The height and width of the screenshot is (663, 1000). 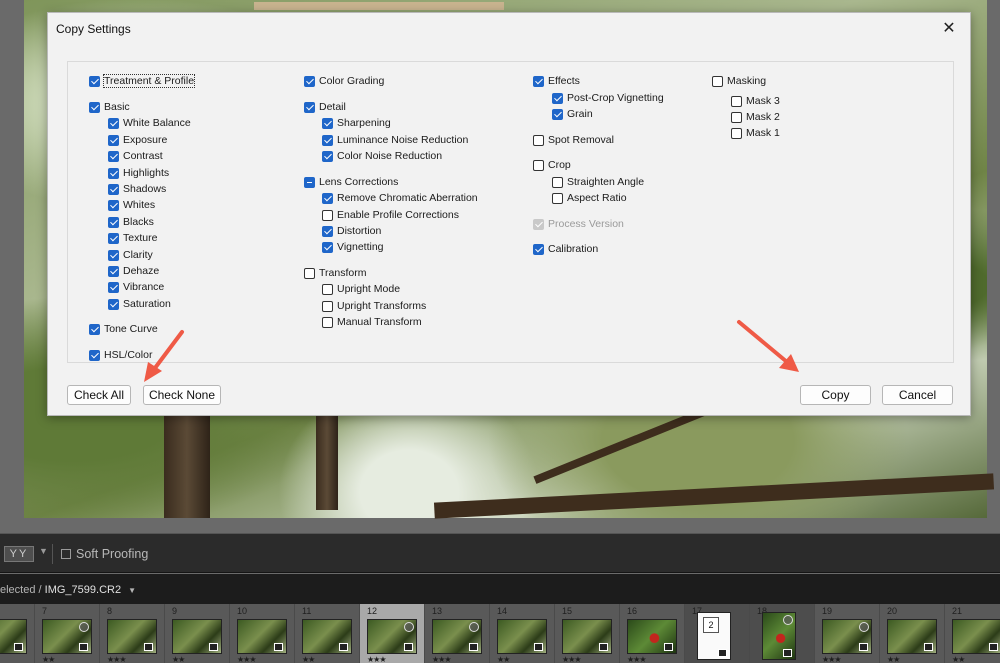 I want to click on filmstrip-thumbnail: 14 ★★, so click(x=522, y=633).